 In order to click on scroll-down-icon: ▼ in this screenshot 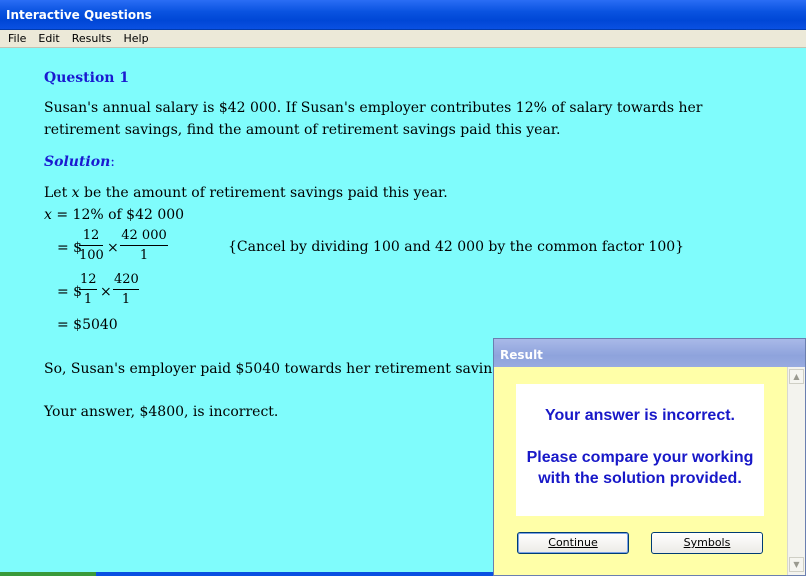, I will do `click(796, 564)`.